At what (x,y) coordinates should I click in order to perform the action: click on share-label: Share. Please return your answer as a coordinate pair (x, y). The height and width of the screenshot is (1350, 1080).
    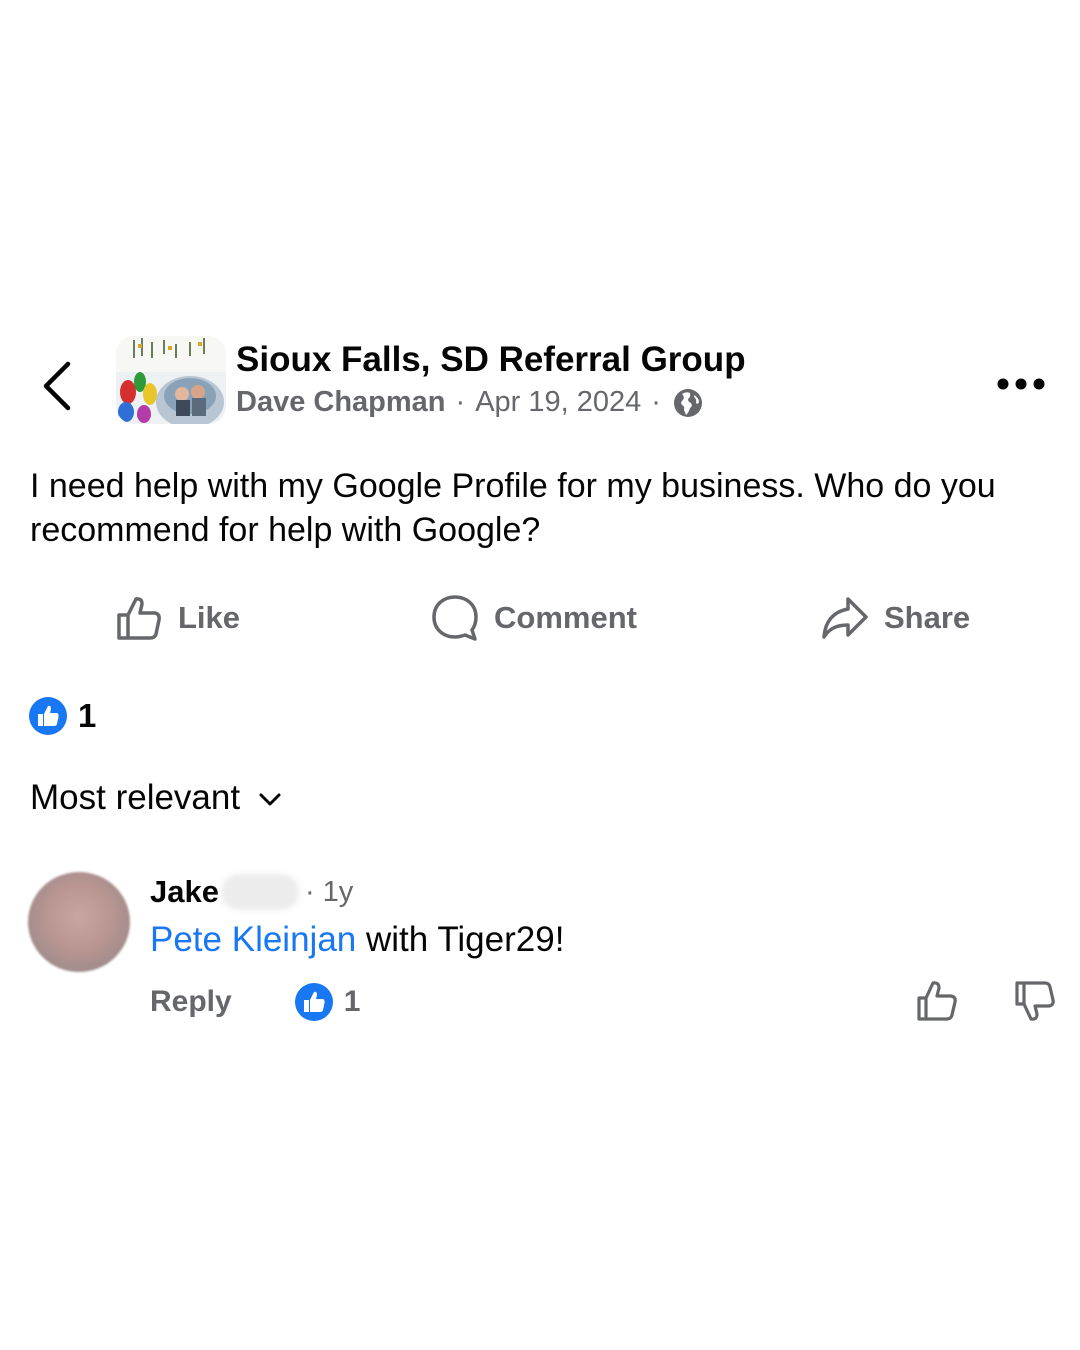
    Looking at the image, I should click on (927, 617).